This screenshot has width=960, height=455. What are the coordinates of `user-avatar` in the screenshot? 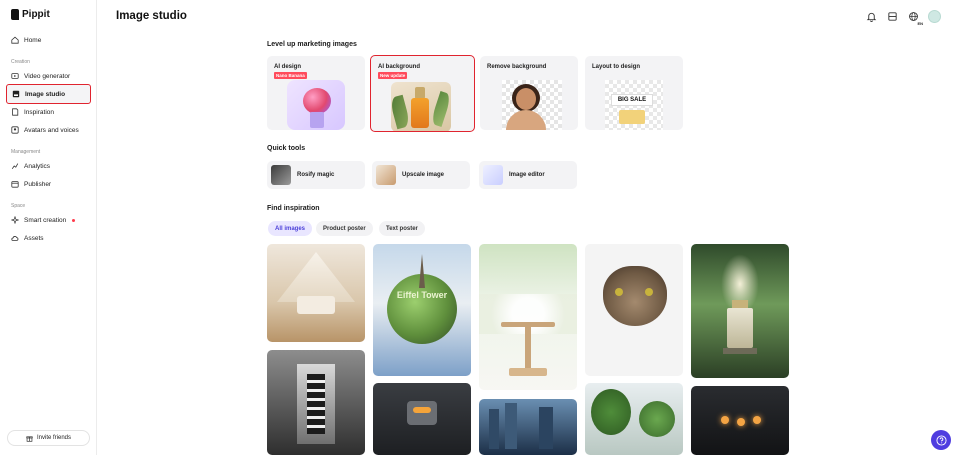 It's located at (934, 16).